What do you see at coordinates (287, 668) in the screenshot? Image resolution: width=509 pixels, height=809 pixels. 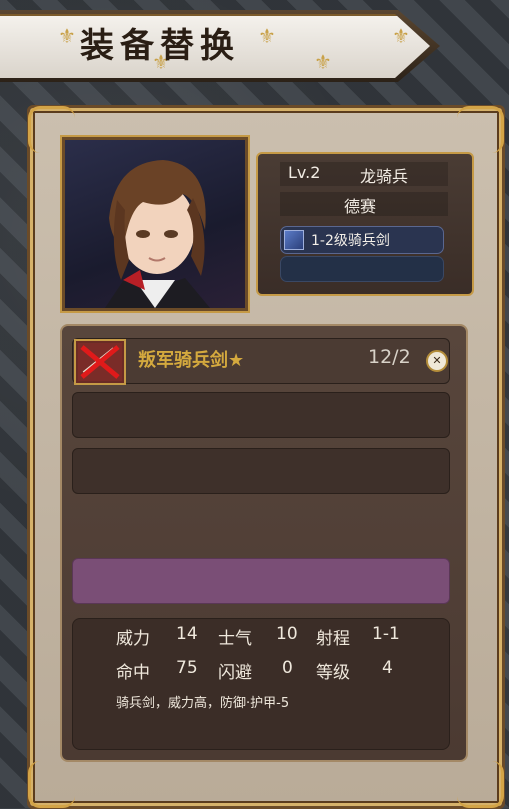 I see `stat-evade-value: 0` at bounding box center [287, 668].